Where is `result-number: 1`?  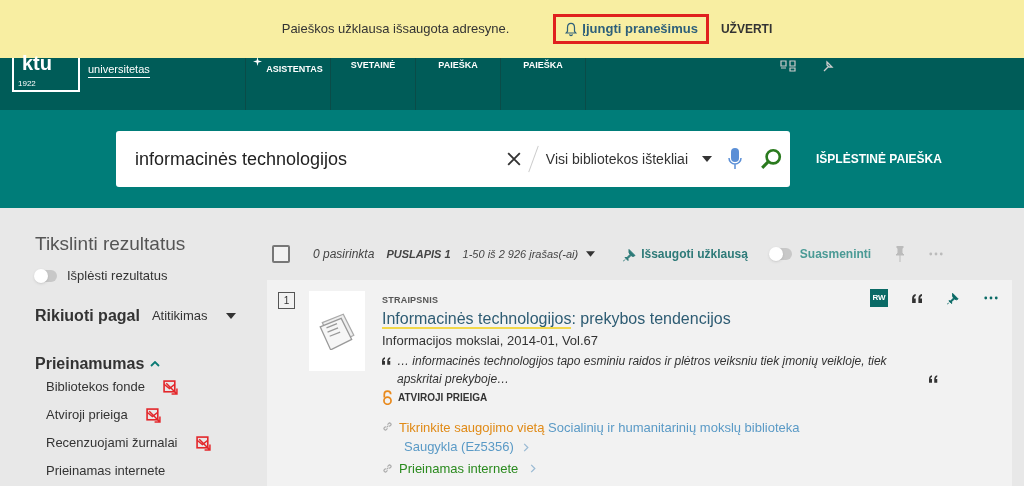
result-number: 1 is located at coordinates (286, 300).